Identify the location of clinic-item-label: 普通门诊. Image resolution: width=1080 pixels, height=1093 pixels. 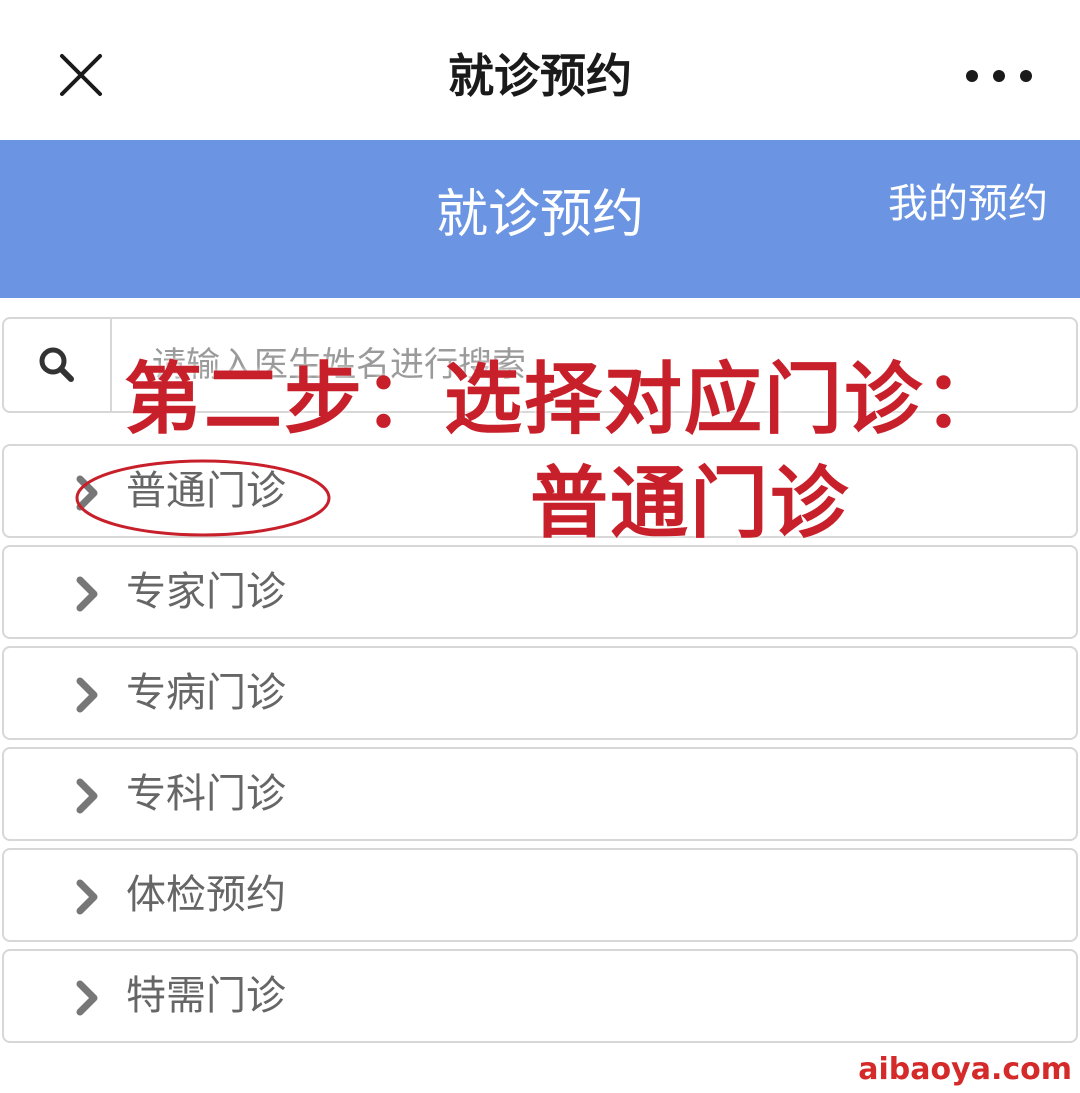
(206, 491).